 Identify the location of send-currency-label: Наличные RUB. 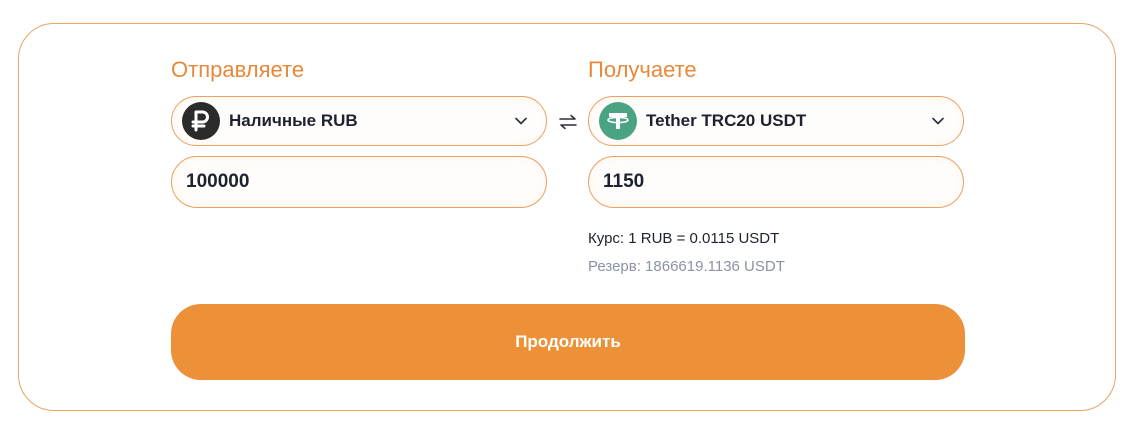
(293, 120).